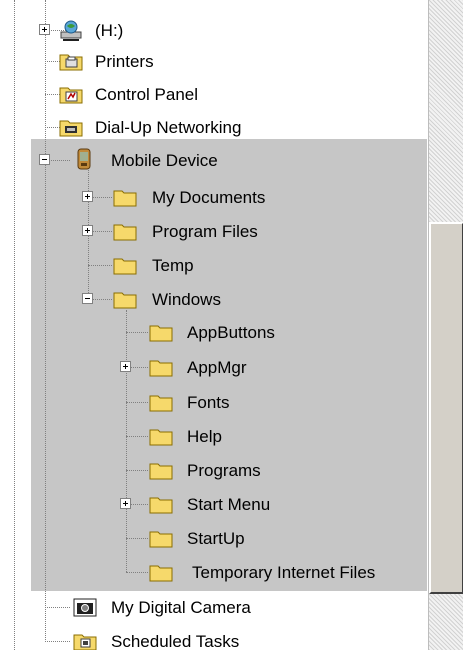 This screenshot has width=463, height=650. What do you see at coordinates (164, 160) in the screenshot?
I see `tree-item-label: Mobile Device` at bounding box center [164, 160].